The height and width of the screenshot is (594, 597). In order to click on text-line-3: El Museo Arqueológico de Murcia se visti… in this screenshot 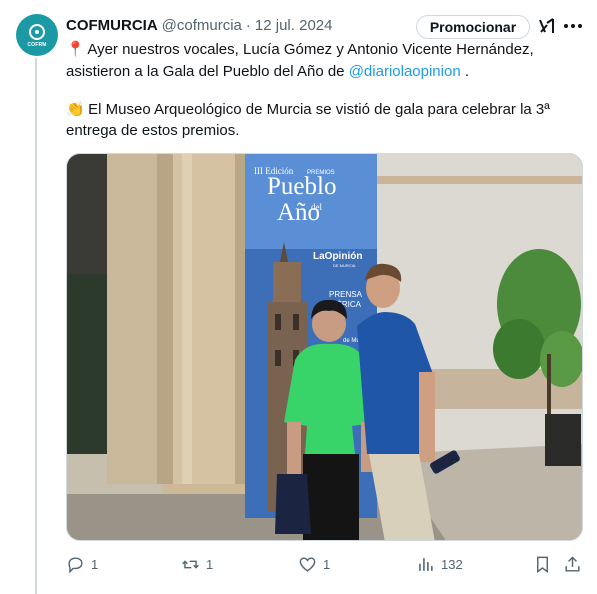, I will do `click(319, 109)`.